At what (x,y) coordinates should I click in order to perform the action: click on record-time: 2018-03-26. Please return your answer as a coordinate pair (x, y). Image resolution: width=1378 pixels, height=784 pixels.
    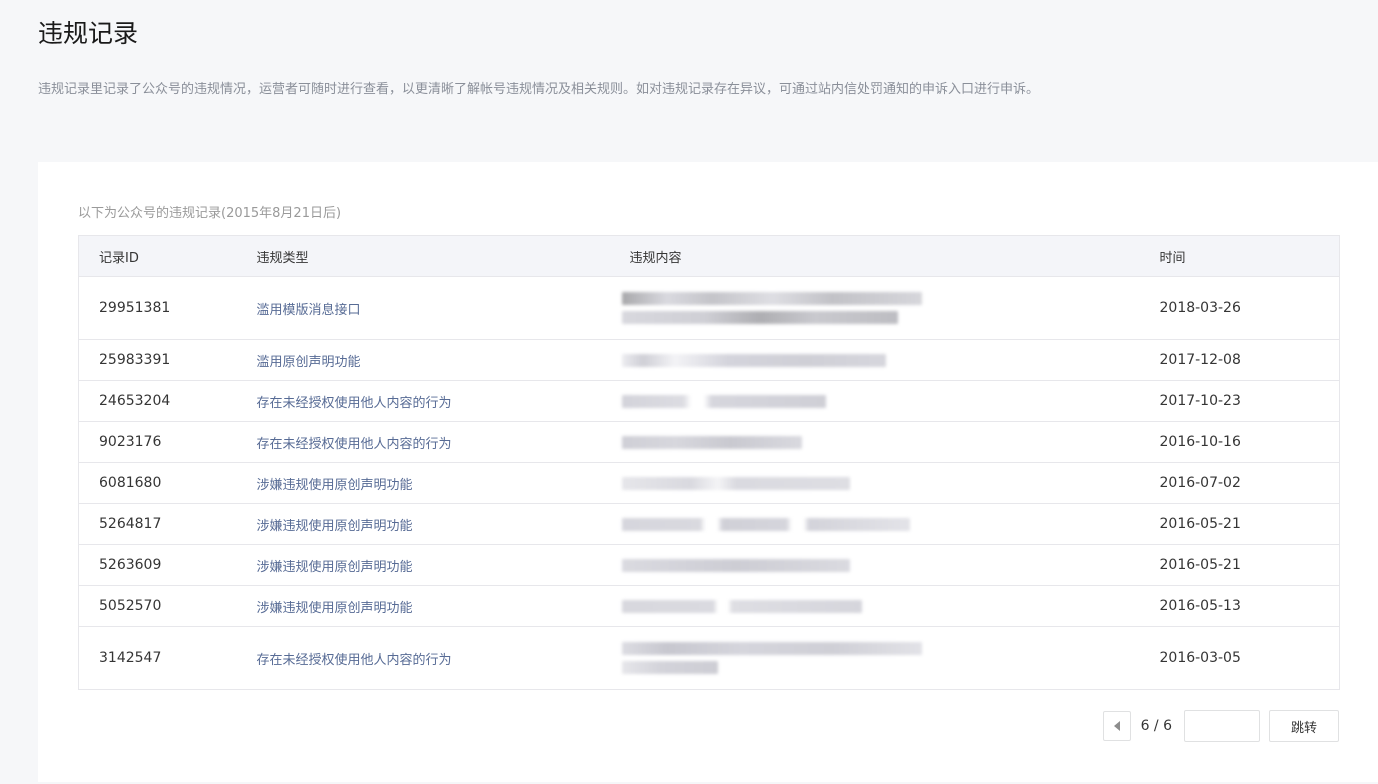
    Looking at the image, I should click on (1239, 308).